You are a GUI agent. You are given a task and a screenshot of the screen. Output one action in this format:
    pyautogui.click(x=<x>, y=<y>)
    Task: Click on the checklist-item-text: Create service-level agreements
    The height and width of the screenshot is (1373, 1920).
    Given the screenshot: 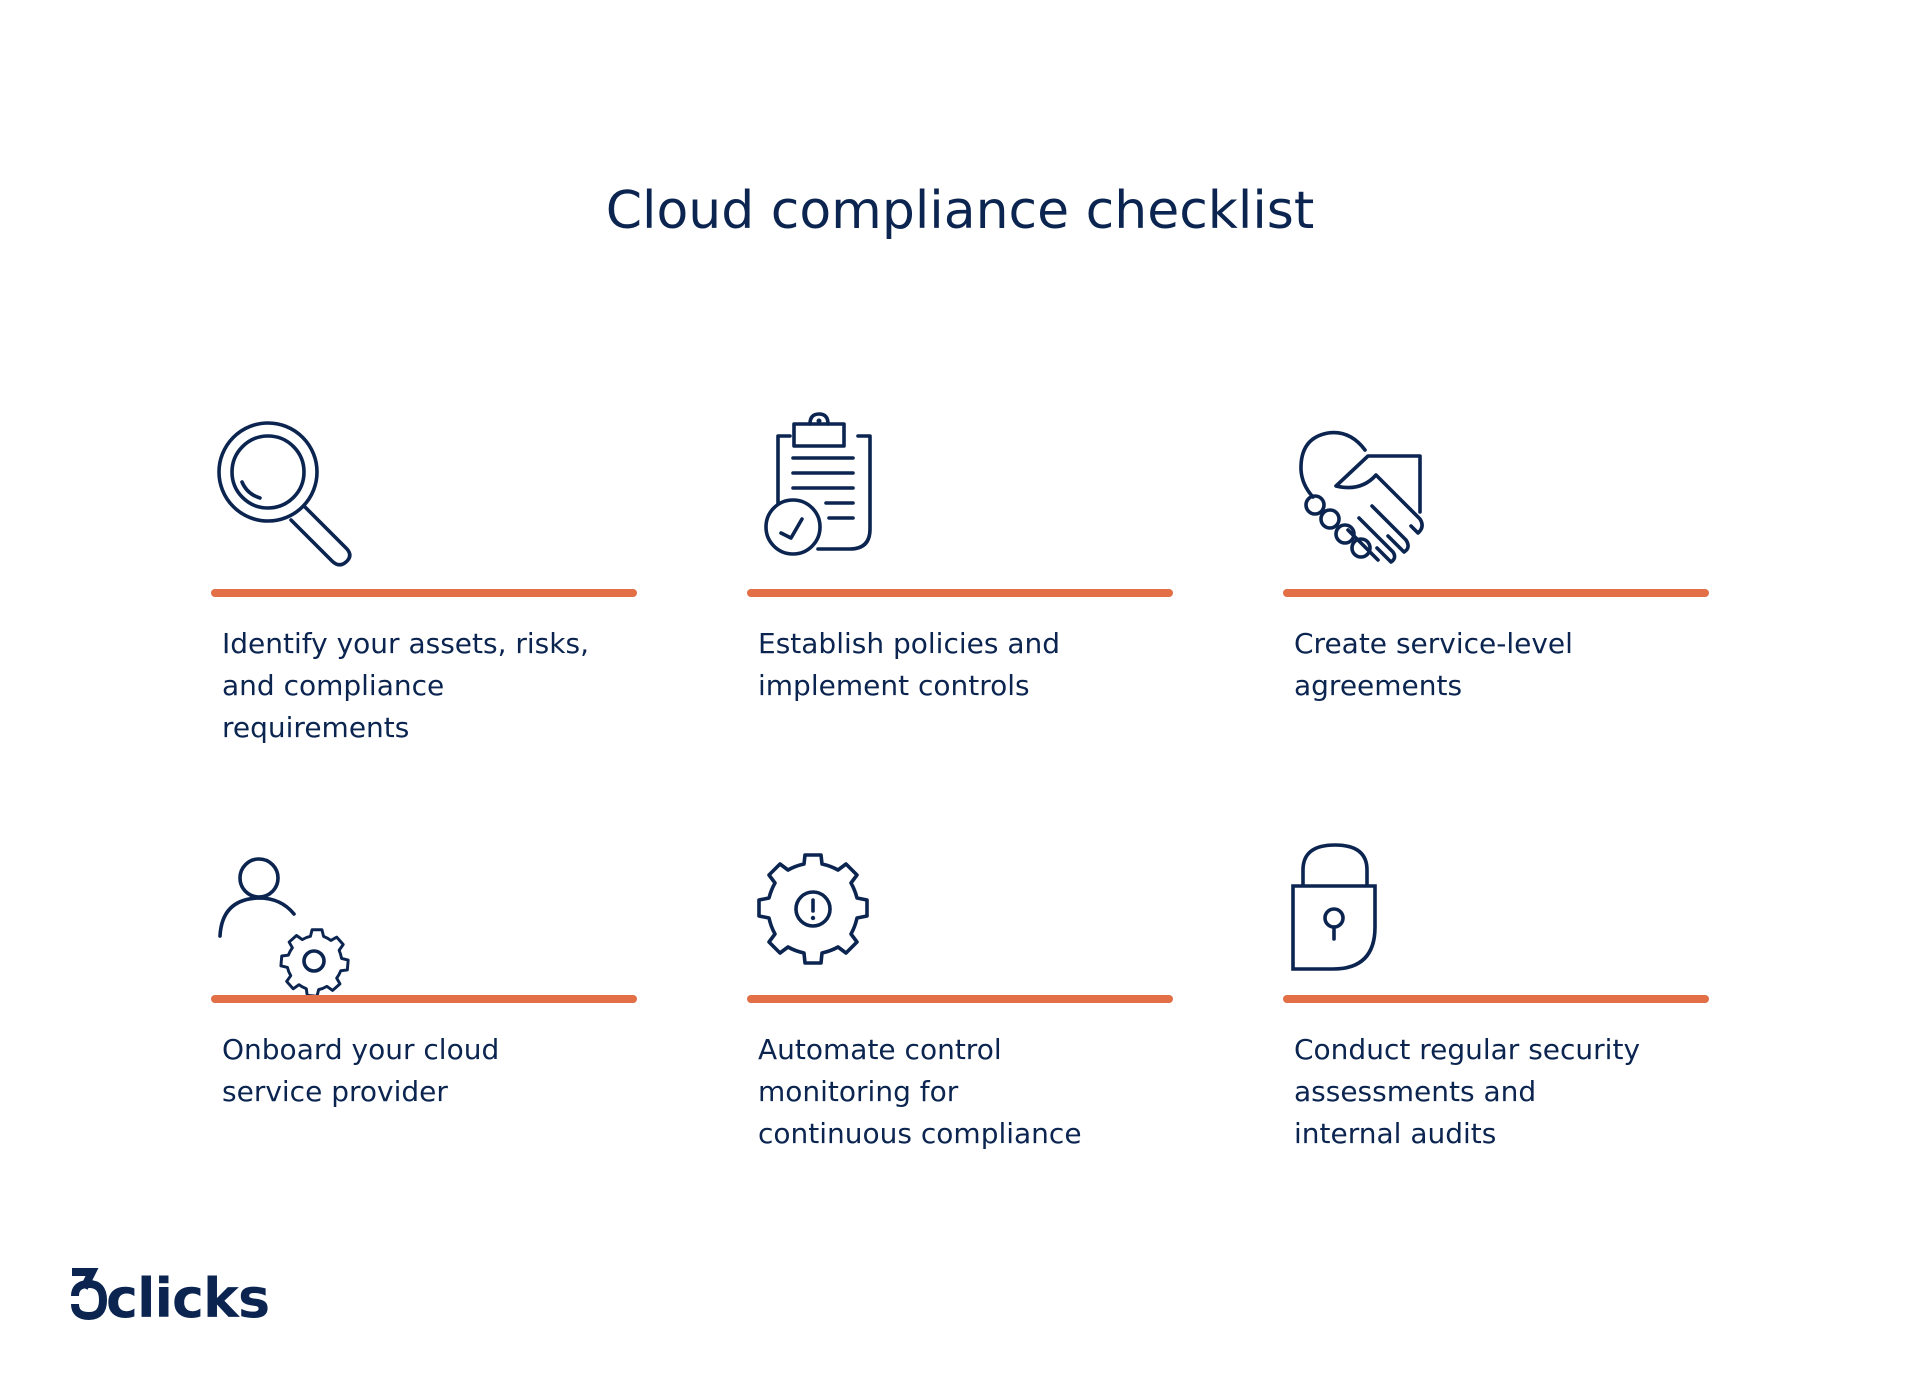 What is the action you would take?
    pyautogui.click(x=1433, y=664)
    